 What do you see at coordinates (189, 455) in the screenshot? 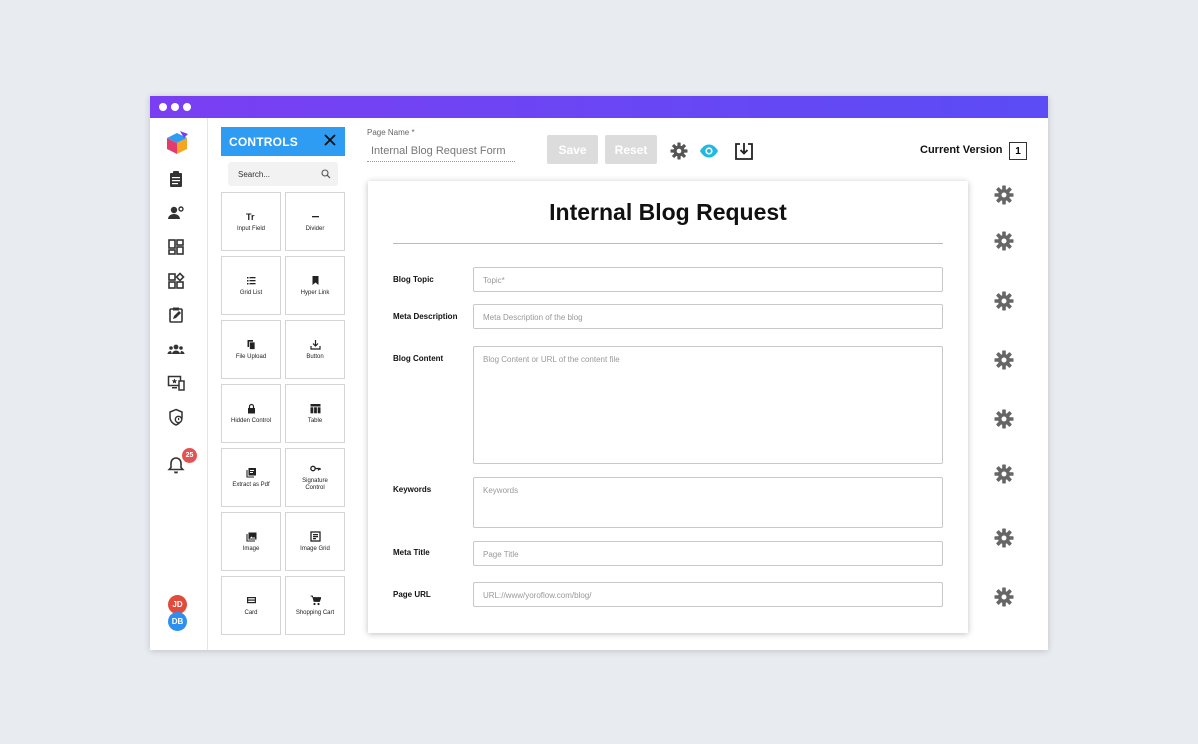
I see `notification-badge: 25` at bounding box center [189, 455].